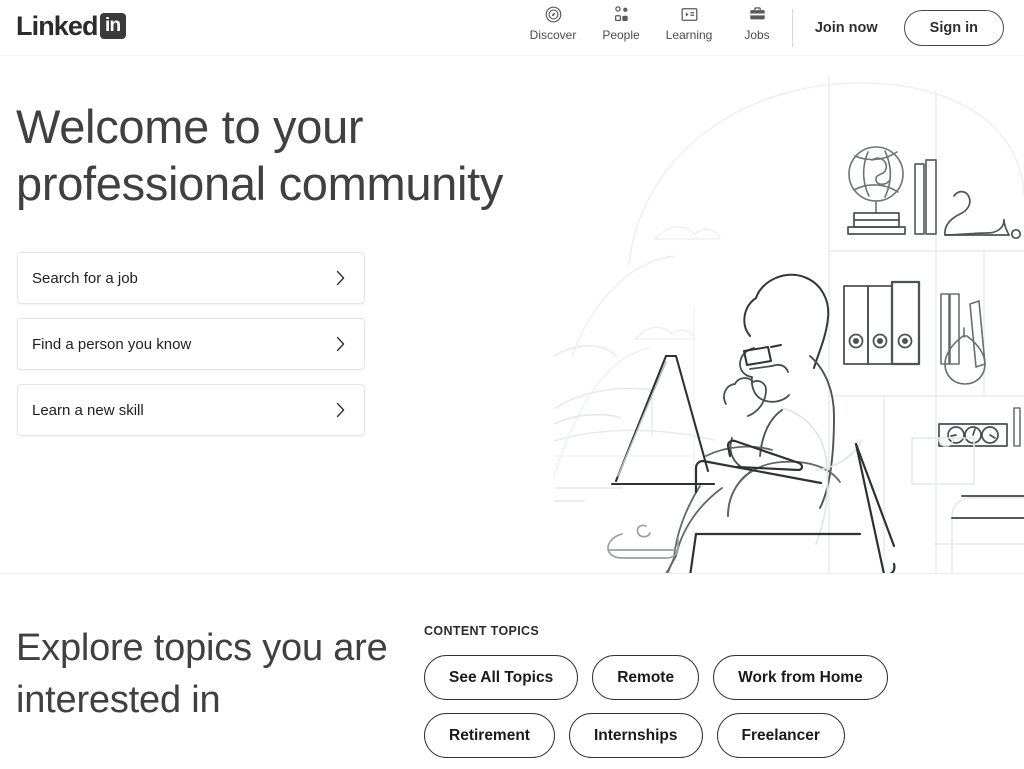 This screenshot has width=1024, height=769. I want to click on compass-icon, so click(553, 14).